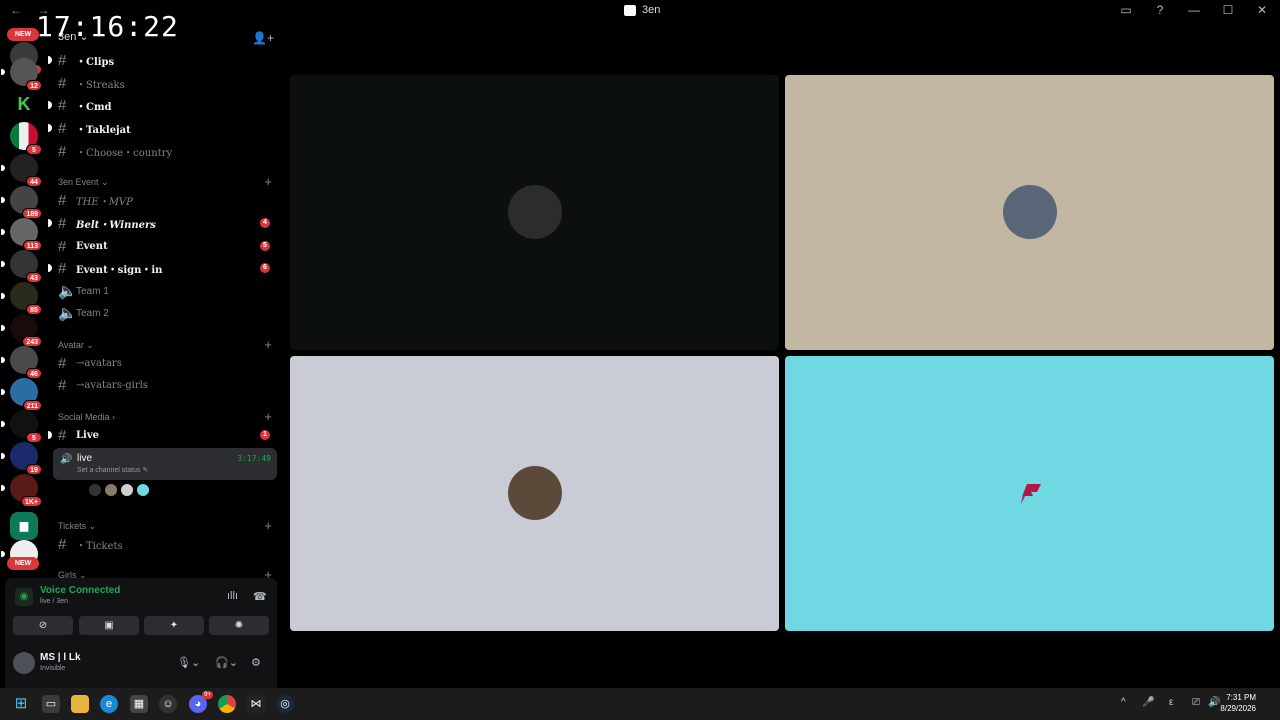 Image resolution: width=1280 pixels, height=720 pixels. I want to click on channel-item: # ・Streaks, so click(165, 83).